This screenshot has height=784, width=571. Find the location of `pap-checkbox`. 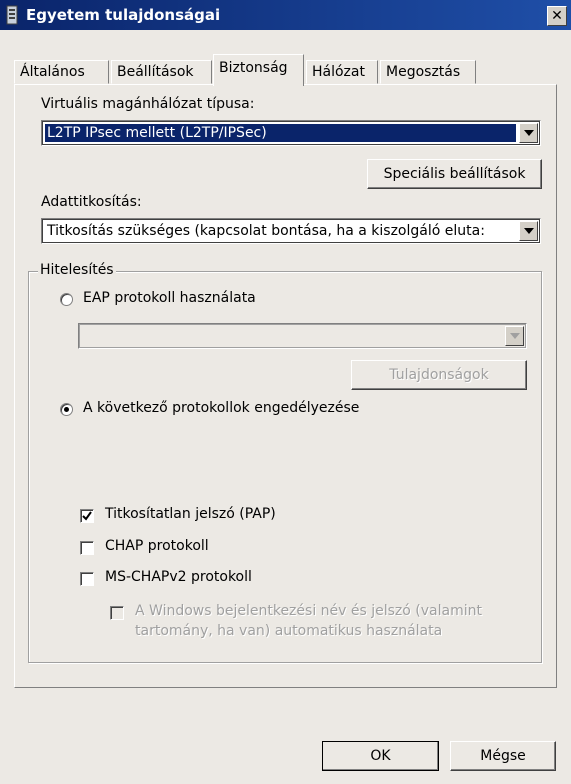

pap-checkbox is located at coordinates (87, 516).